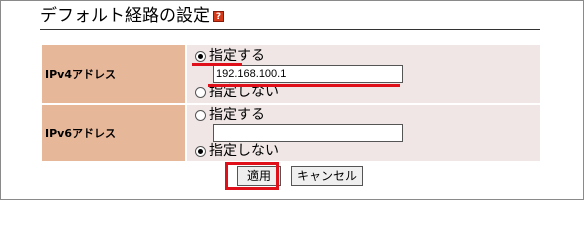 This screenshot has width=584, height=240. Describe the element at coordinates (200, 151) in the screenshot. I see `ipv6-not-specify-radio` at that location.